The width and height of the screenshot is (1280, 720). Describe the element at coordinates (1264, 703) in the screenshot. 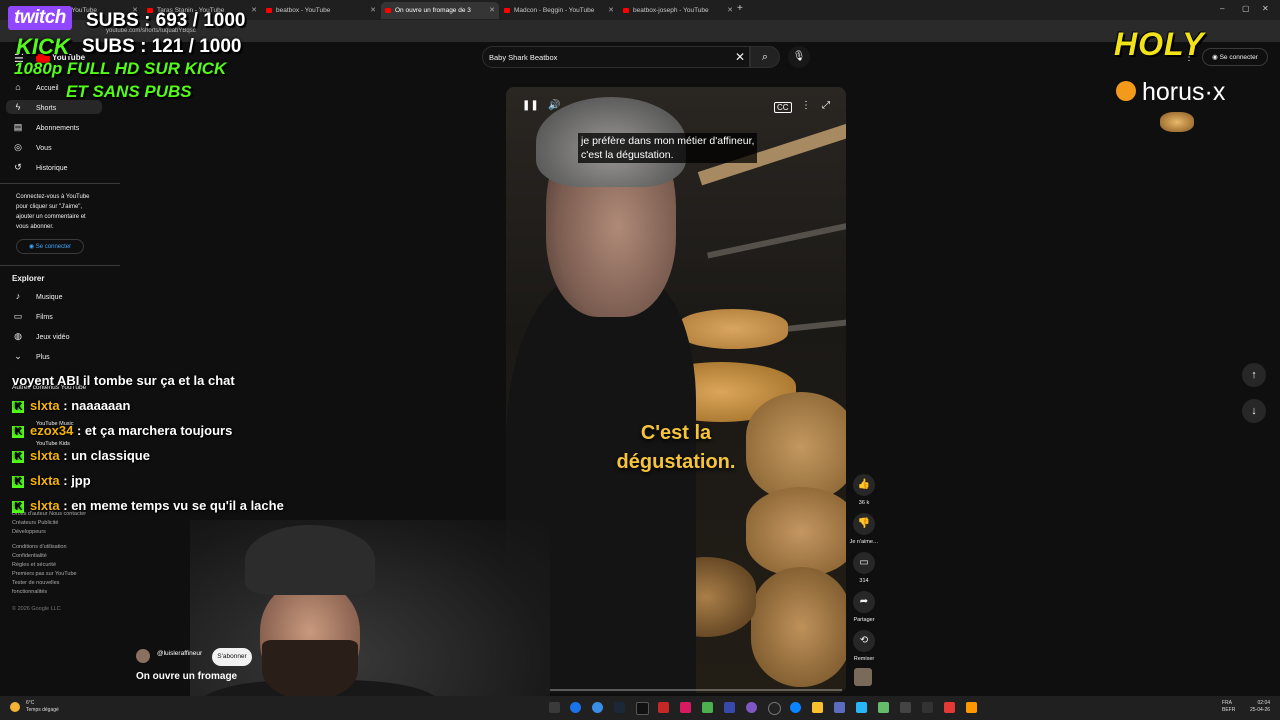

I see `clock-time: 02:04` at that location.